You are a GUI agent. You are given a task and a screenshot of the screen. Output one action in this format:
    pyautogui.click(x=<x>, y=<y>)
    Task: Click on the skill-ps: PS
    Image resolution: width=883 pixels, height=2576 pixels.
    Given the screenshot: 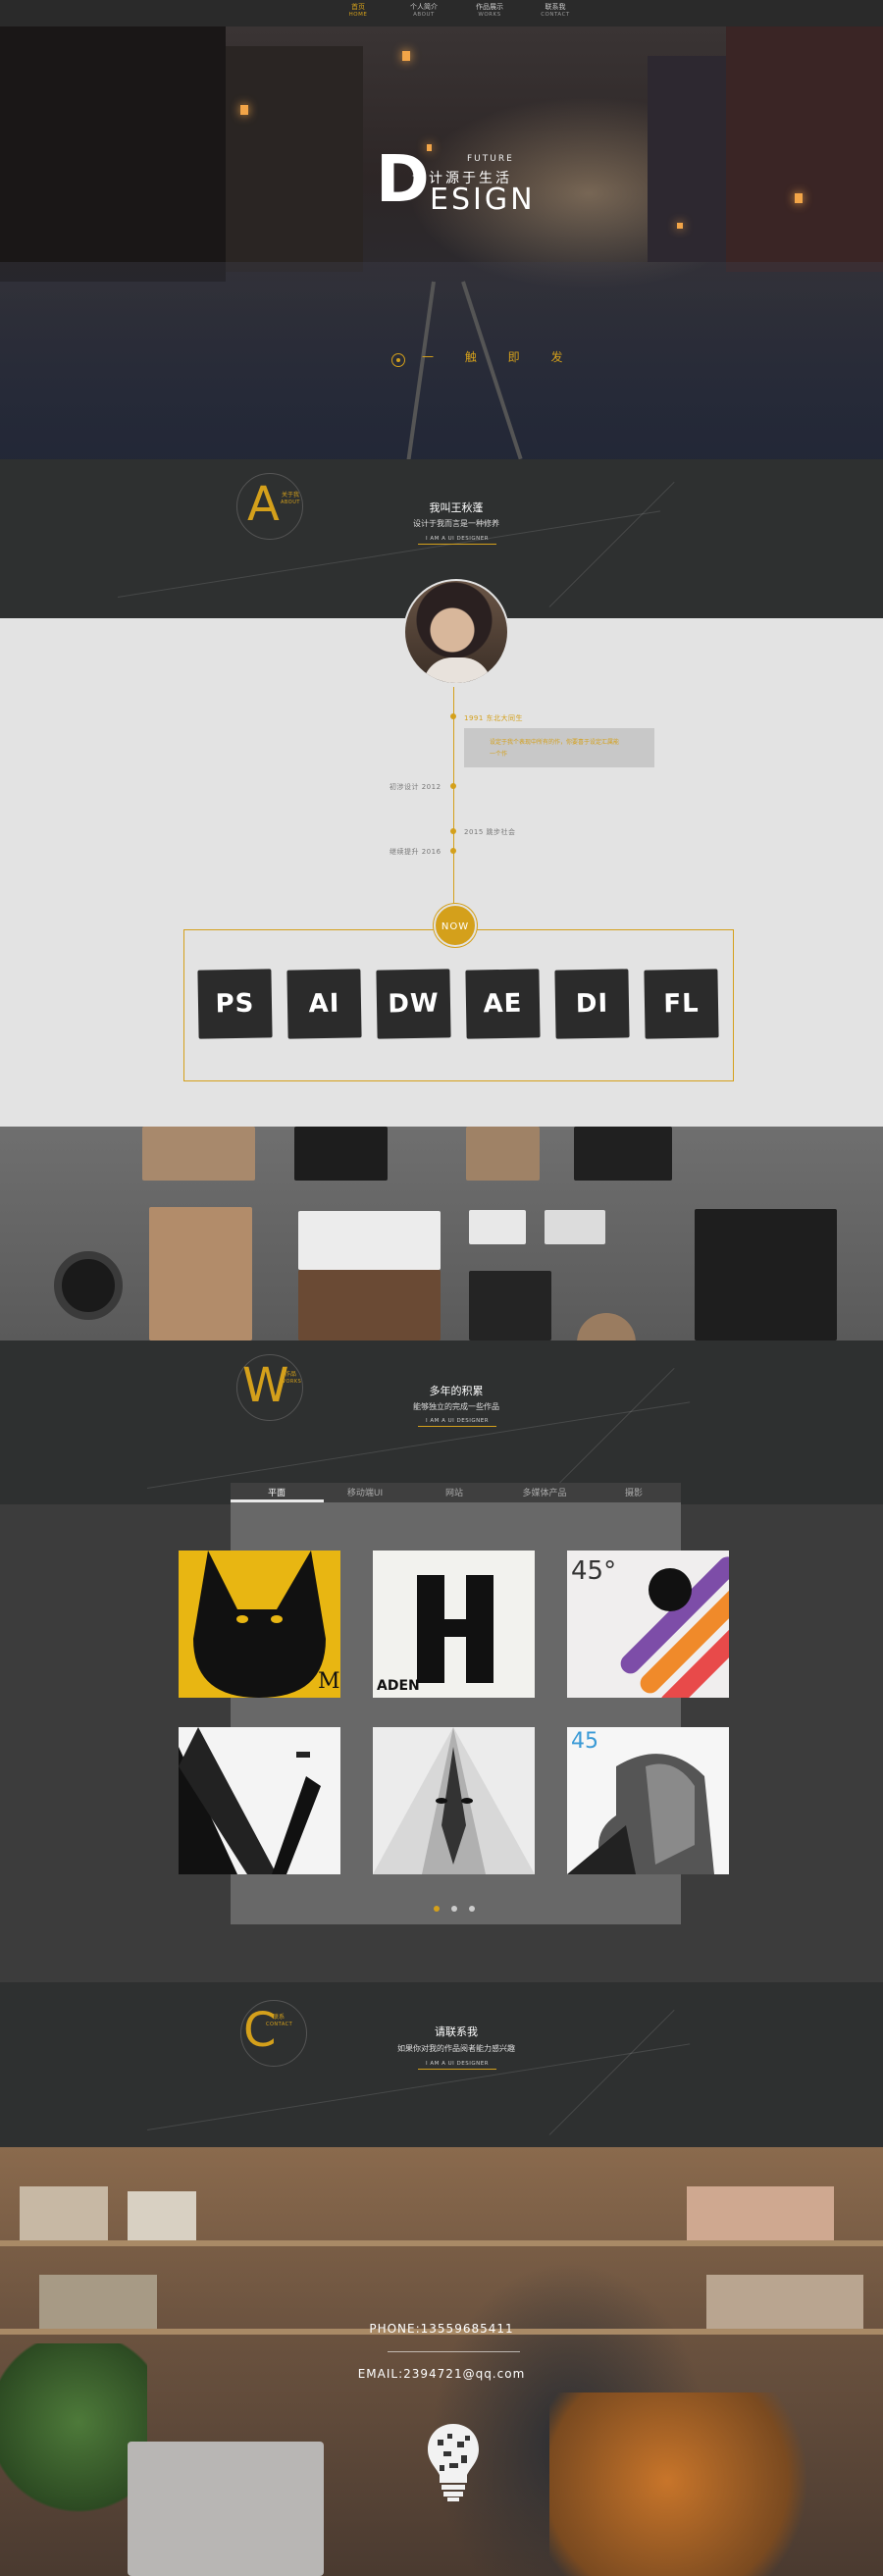 What is the action you would take?
    pyautogui.click(x=235, y=1004)
    